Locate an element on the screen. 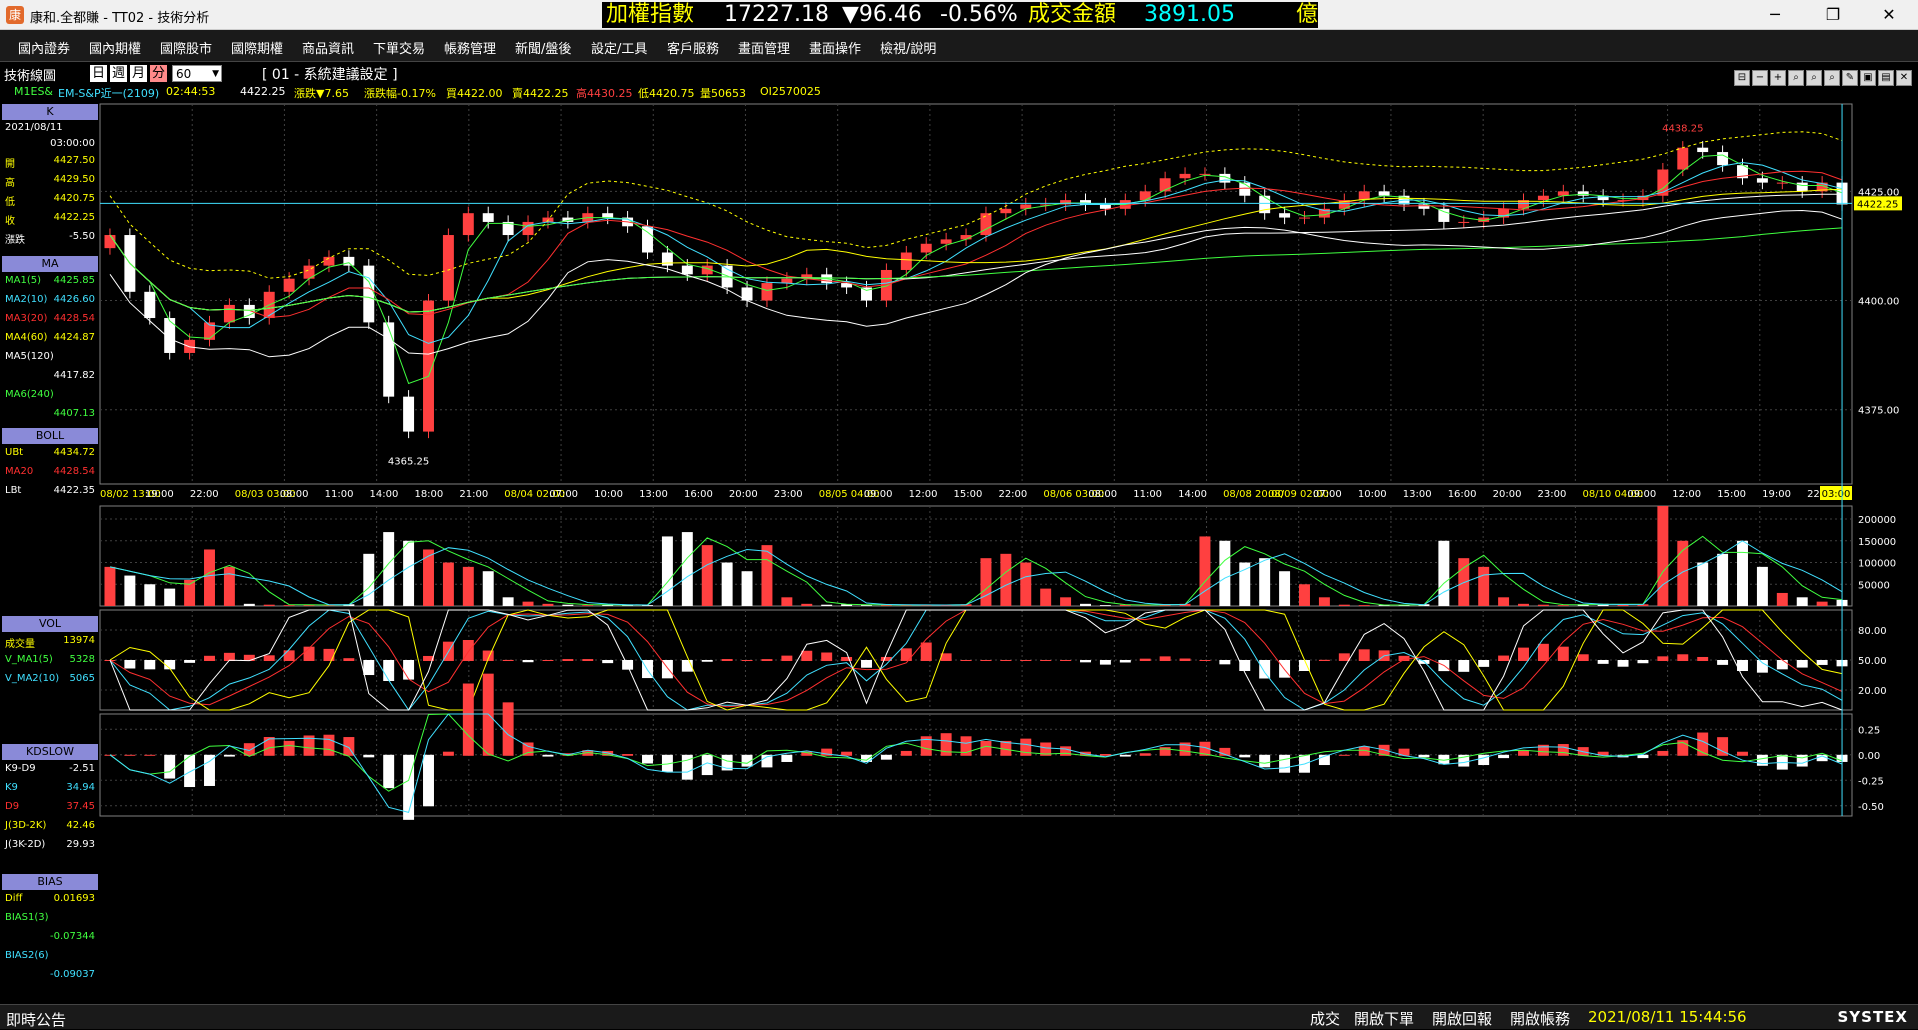 This screenshot has width=1918, height=1030. time-axis-label: 10:00 is located at coordinates (1372, 494).